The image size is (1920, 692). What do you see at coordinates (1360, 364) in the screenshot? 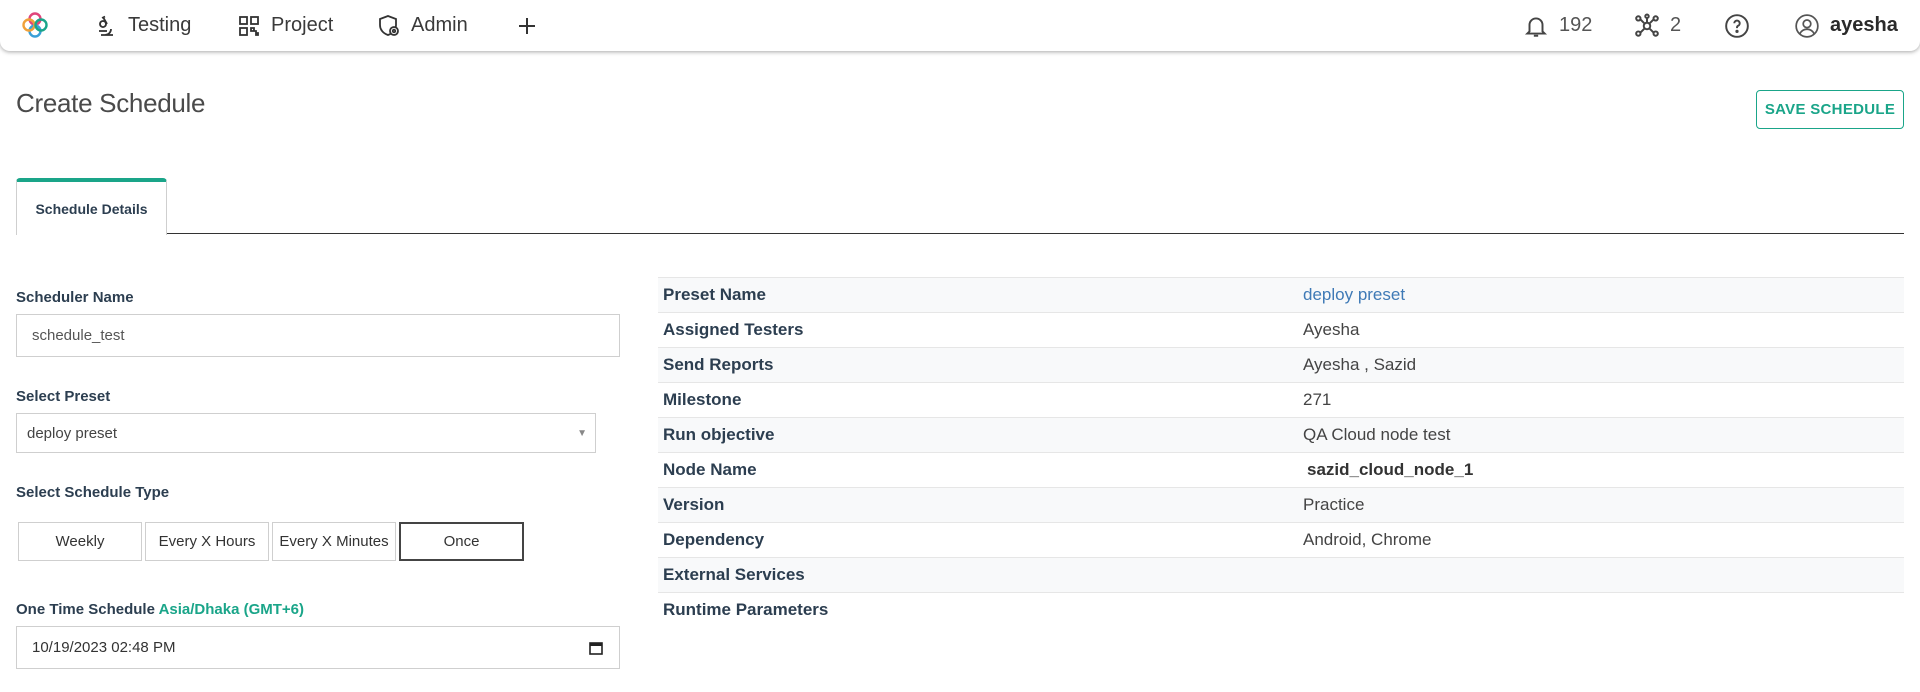
I see `detail-value: Ayesha , Sazid` at bounding box center [1360, 364].